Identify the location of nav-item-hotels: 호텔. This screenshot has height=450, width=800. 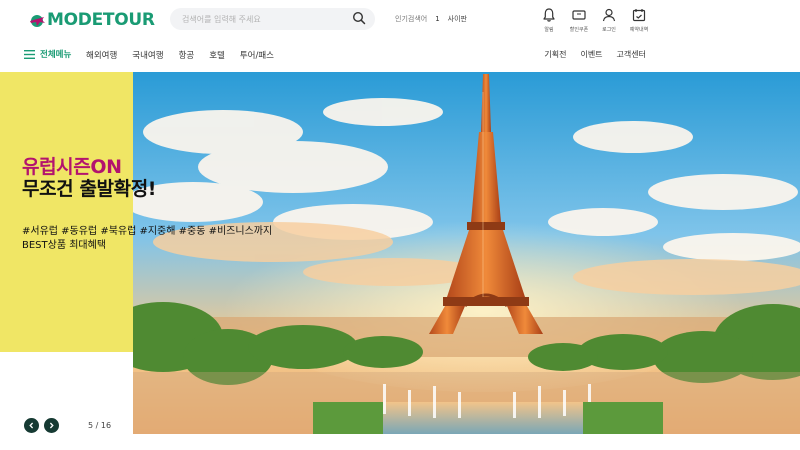
(217, 55).